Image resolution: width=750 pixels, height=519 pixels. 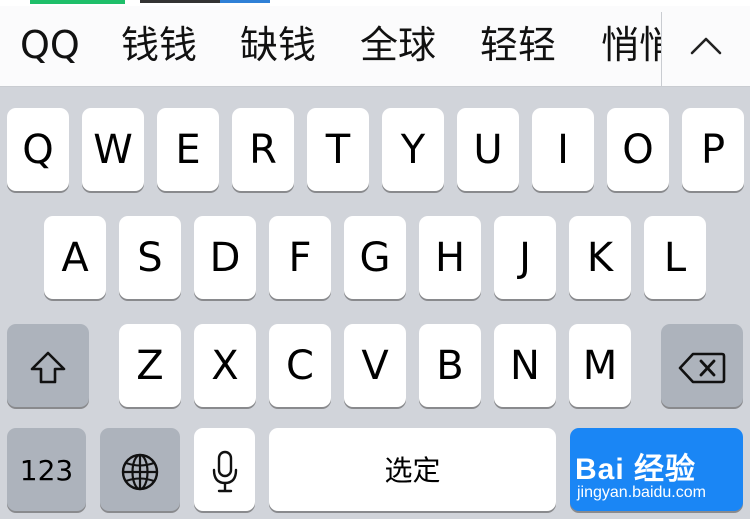 I want to click on key-y: Y, so click(x=413, y=149).